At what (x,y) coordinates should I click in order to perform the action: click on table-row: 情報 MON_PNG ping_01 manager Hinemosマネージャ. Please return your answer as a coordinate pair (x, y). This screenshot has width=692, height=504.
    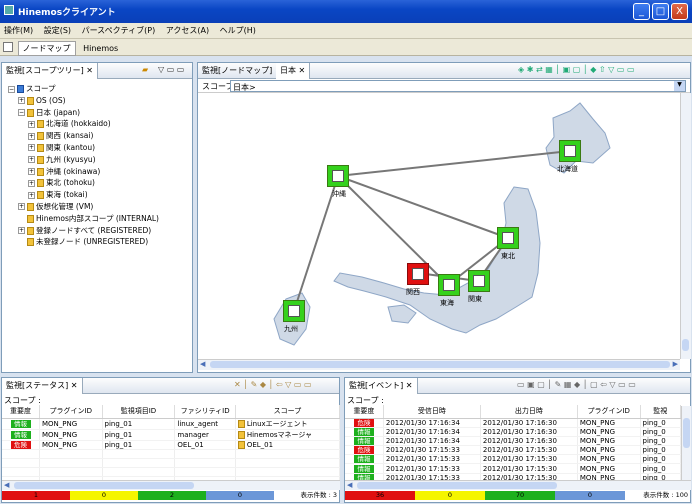
    Looking at the image, I should click on (171, 435).